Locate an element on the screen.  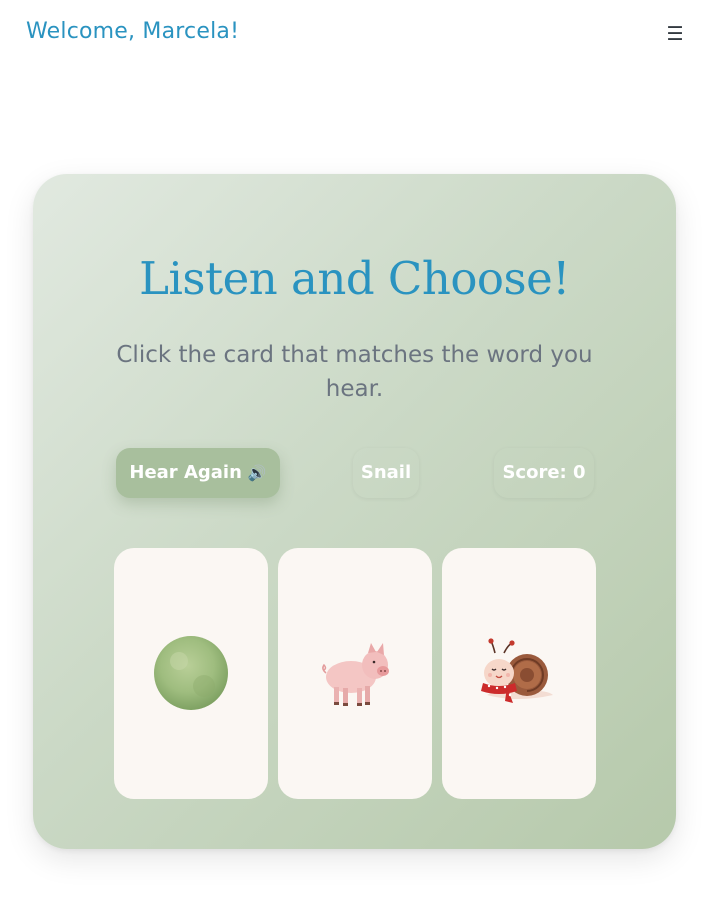
choice-card-pig is located at coordinates (355, 673).